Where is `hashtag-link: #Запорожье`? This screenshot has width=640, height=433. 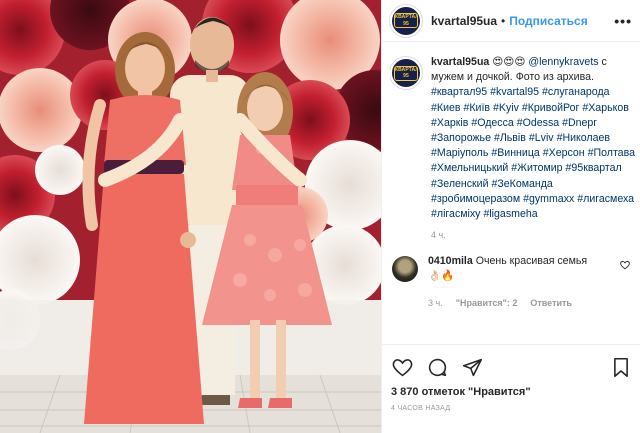
hashtag-link: #Запорожье is located at coordinates (461, 138).